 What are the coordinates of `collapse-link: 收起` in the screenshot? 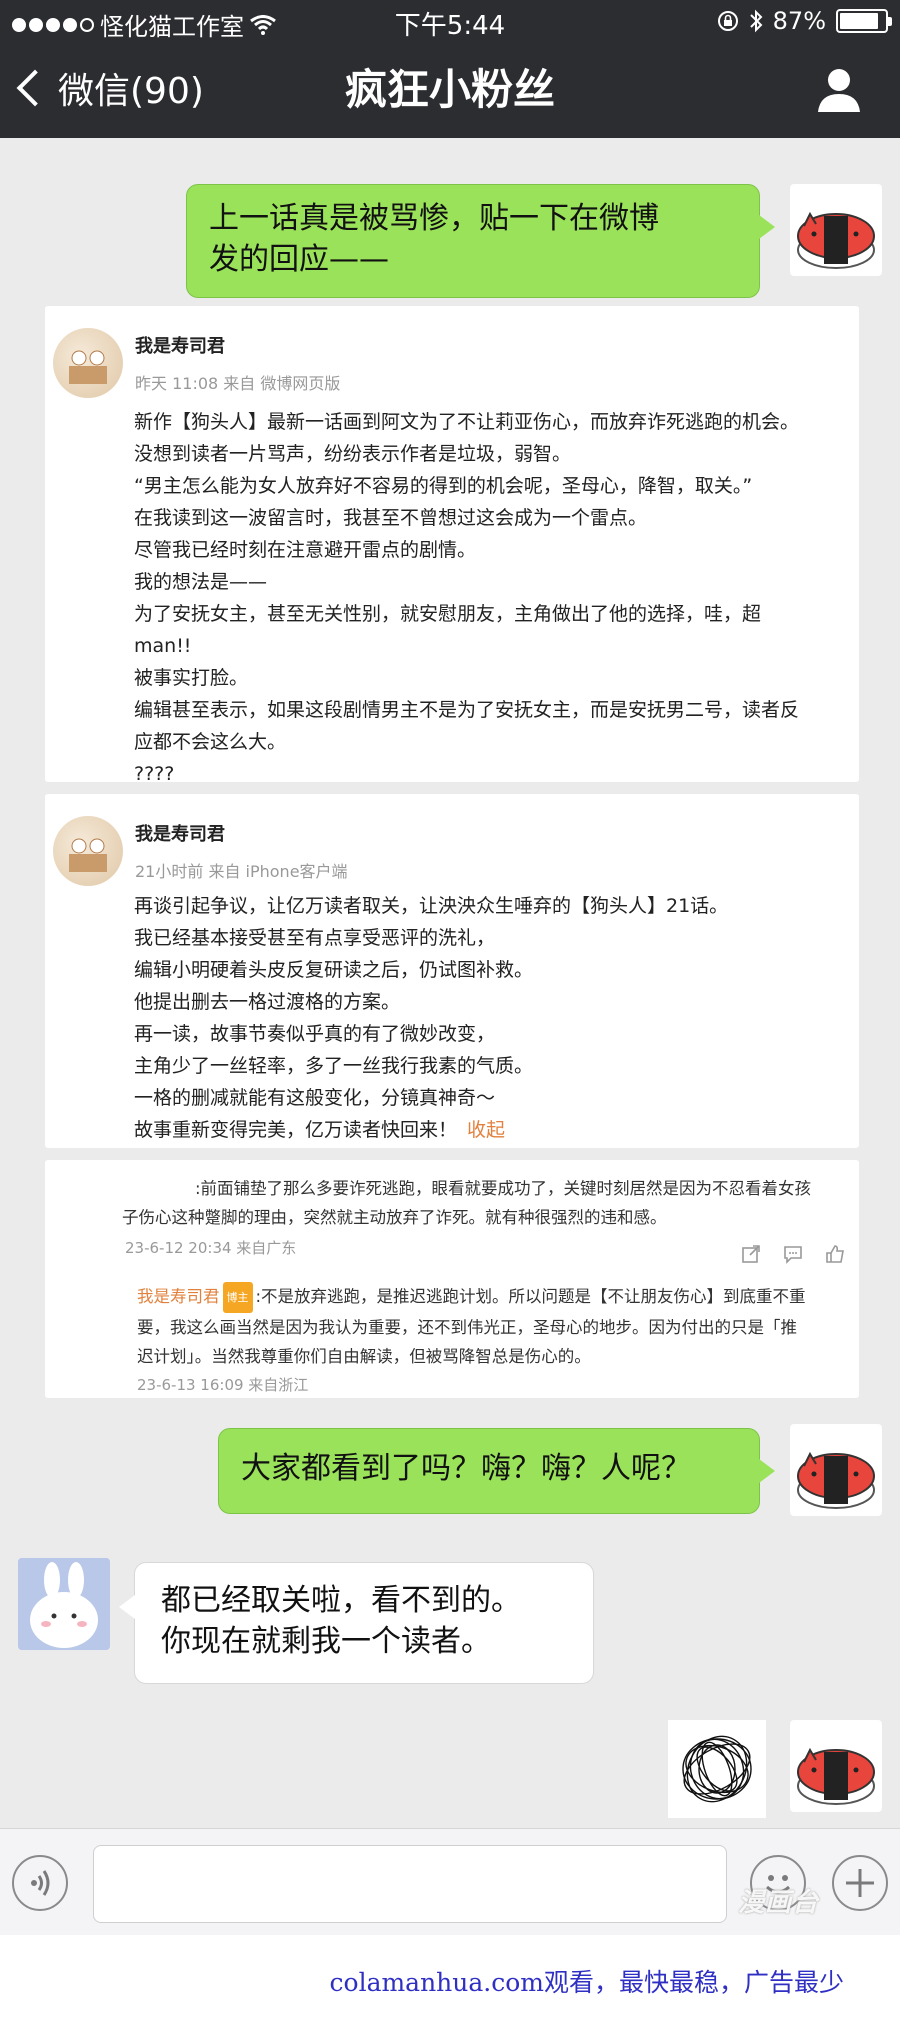 It's located at (486, 1130).